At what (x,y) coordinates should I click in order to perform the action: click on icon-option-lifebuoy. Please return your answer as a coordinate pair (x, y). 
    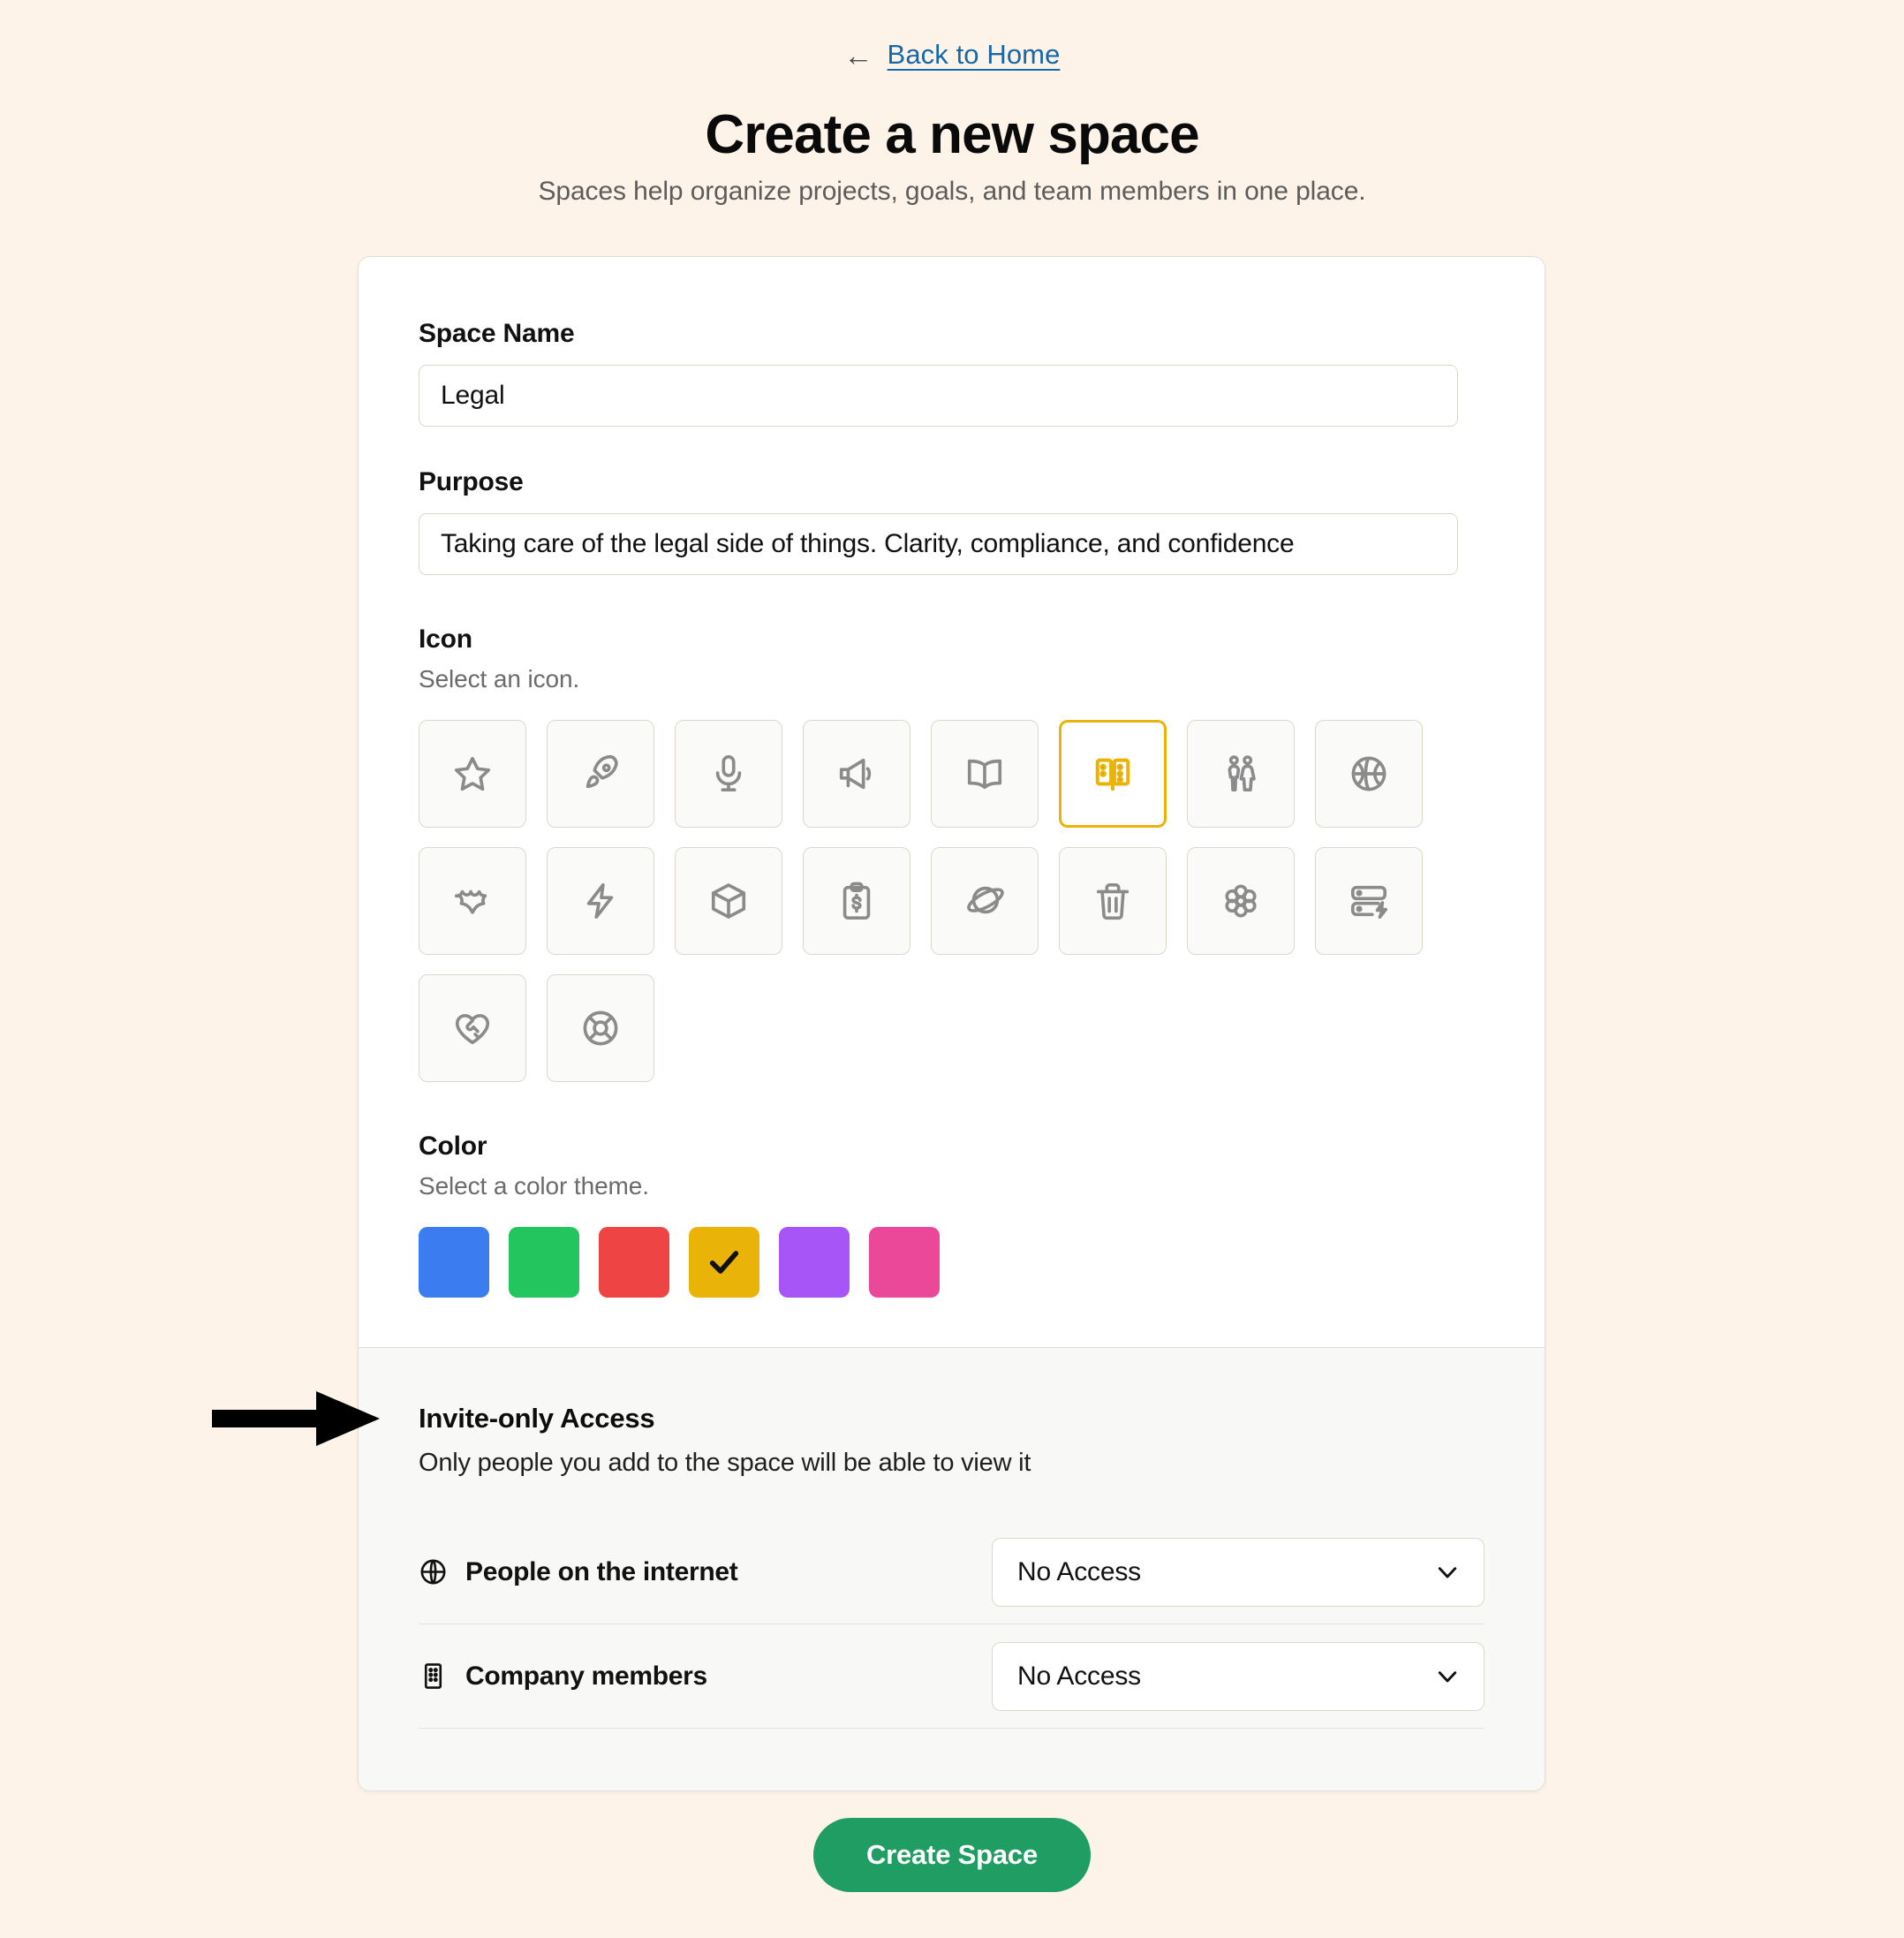
    Looking at the image, I should click on (600, 1028).